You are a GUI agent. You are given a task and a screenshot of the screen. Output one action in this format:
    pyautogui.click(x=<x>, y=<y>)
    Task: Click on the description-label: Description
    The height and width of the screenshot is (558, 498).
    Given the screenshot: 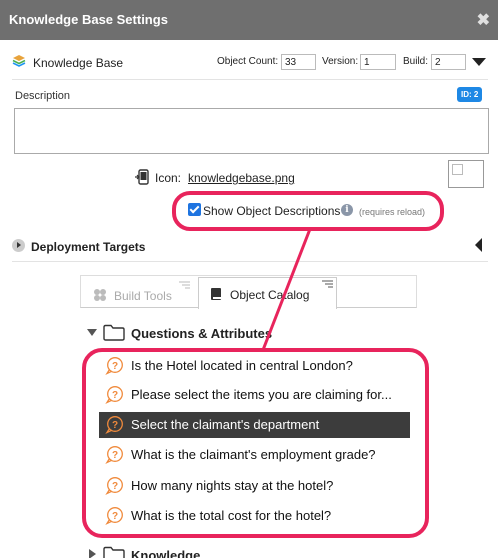 What is the action you would take?
    pyautogui.click(x=43, y=96)
    